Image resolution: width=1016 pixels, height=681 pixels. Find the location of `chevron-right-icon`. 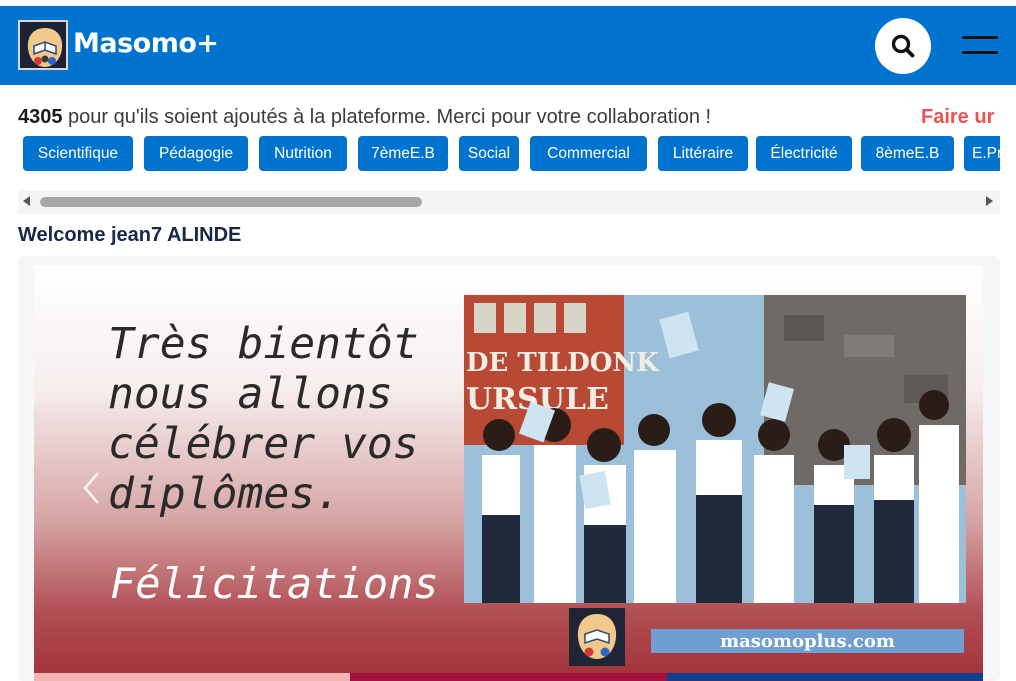

chevron-right-icon is located at coordinates (927, 488).